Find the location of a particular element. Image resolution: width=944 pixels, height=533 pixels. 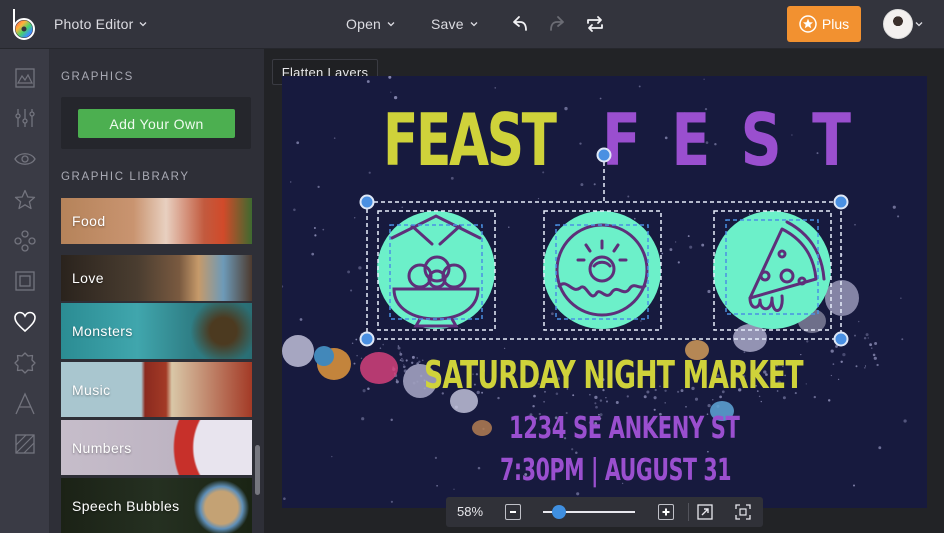

resize-handle-bottom-right is located at coordinates (841, 339).